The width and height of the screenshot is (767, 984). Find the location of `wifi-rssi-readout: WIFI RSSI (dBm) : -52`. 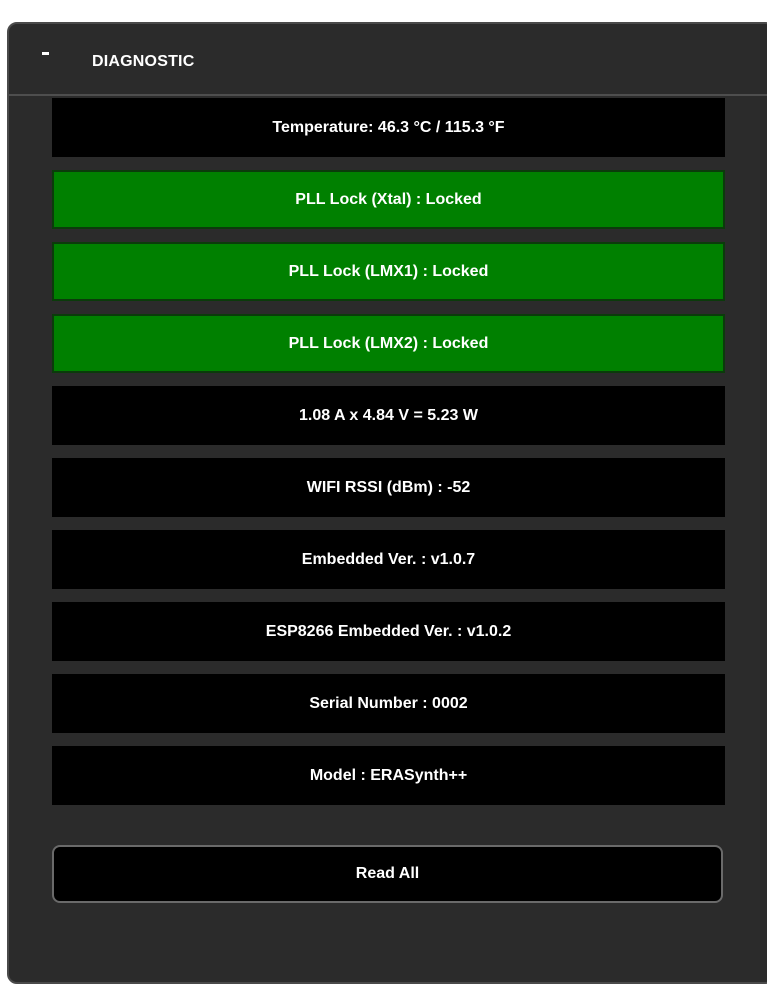

wifi-rssi-readout: WIFI RSSI (dBm) : -52 is located at coordinates (388, 487).